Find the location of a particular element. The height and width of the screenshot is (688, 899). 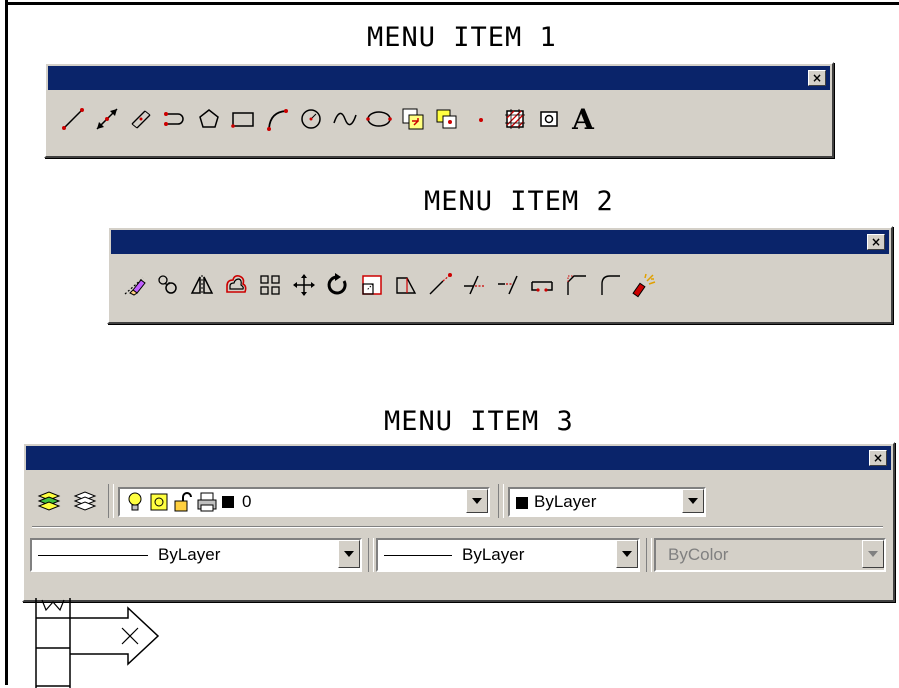

multiline-text-icon: A is located at coordinates (583, 119).